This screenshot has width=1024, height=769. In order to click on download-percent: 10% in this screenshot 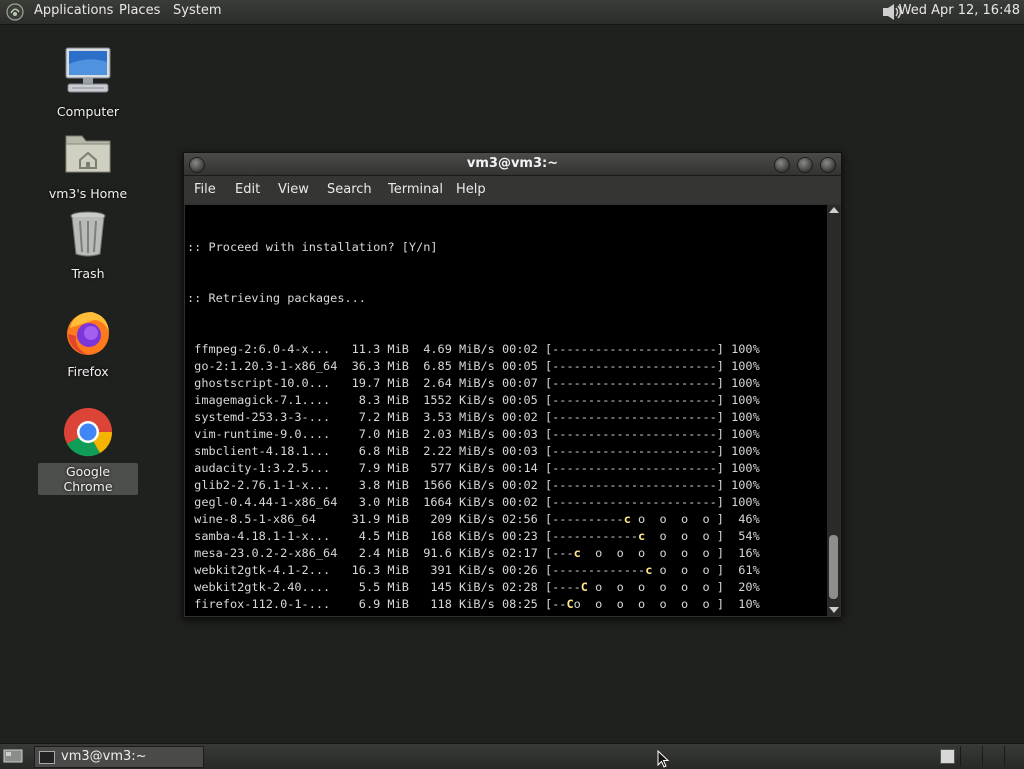, I will do `click(749, 604)`.